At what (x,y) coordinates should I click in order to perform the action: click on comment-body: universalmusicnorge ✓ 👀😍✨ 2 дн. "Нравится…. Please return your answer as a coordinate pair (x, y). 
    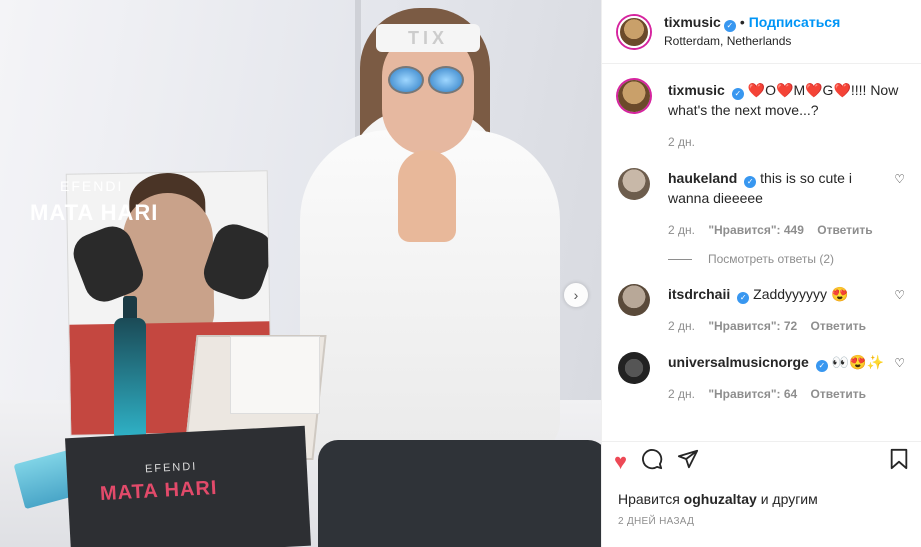
    Looking at the image, I should click on (777, 378).